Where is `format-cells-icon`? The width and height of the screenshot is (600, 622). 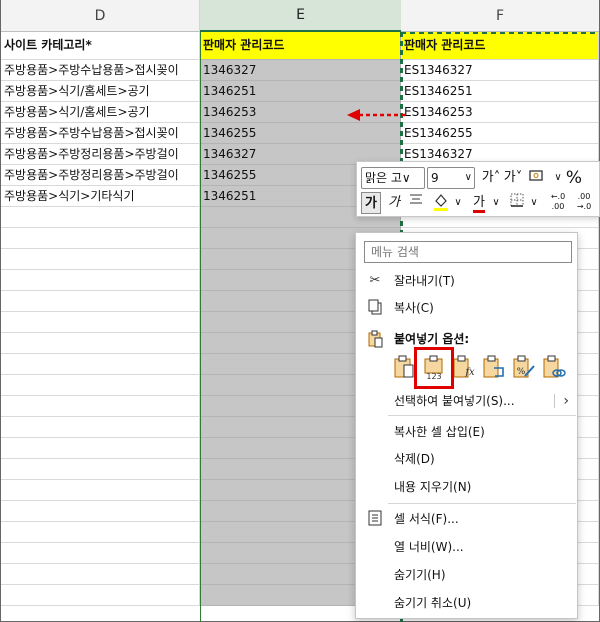 format-cells-icon is located at coordinates (375, 519).